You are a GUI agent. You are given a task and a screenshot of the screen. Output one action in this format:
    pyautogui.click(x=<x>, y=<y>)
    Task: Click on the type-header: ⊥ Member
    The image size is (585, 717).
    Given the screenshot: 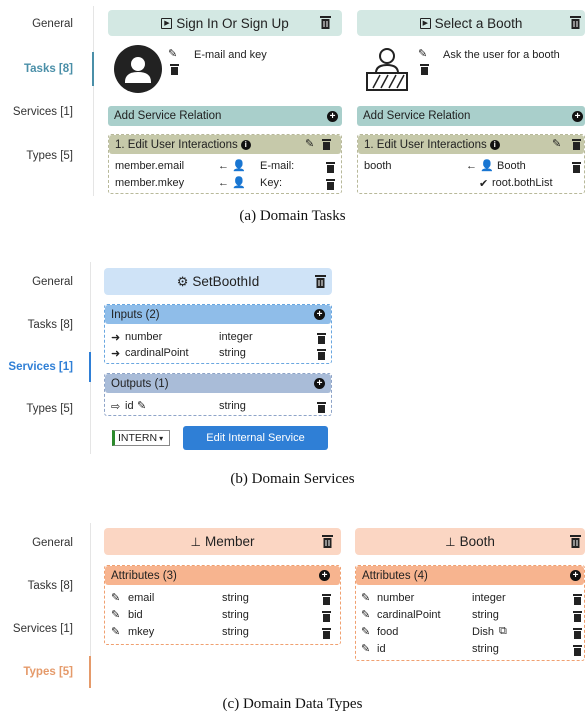 What is the action you would take?
    pyautogui.click(x=222, y=541)
    